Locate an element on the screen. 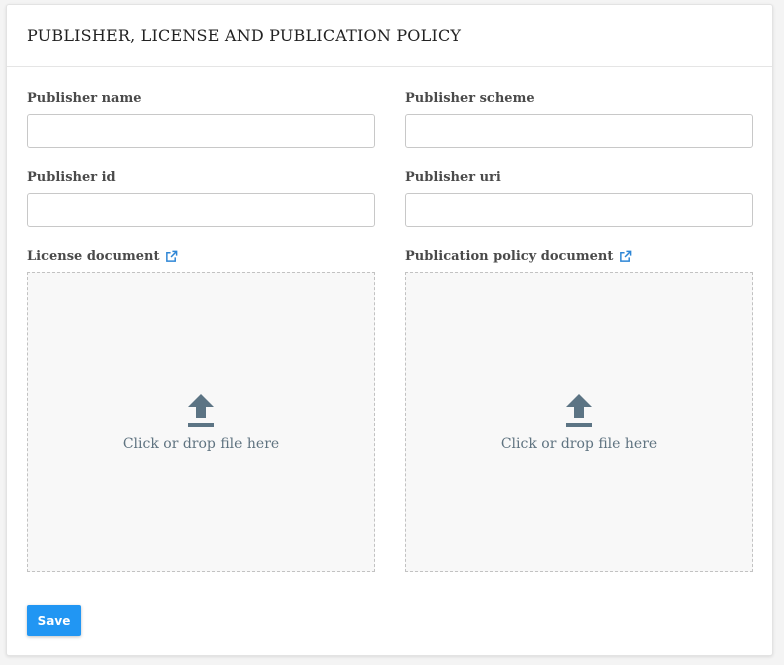 This screenshot has height=665, width=784. policy-document-label-text: Publication policy document is located at coordinates (509, 256).